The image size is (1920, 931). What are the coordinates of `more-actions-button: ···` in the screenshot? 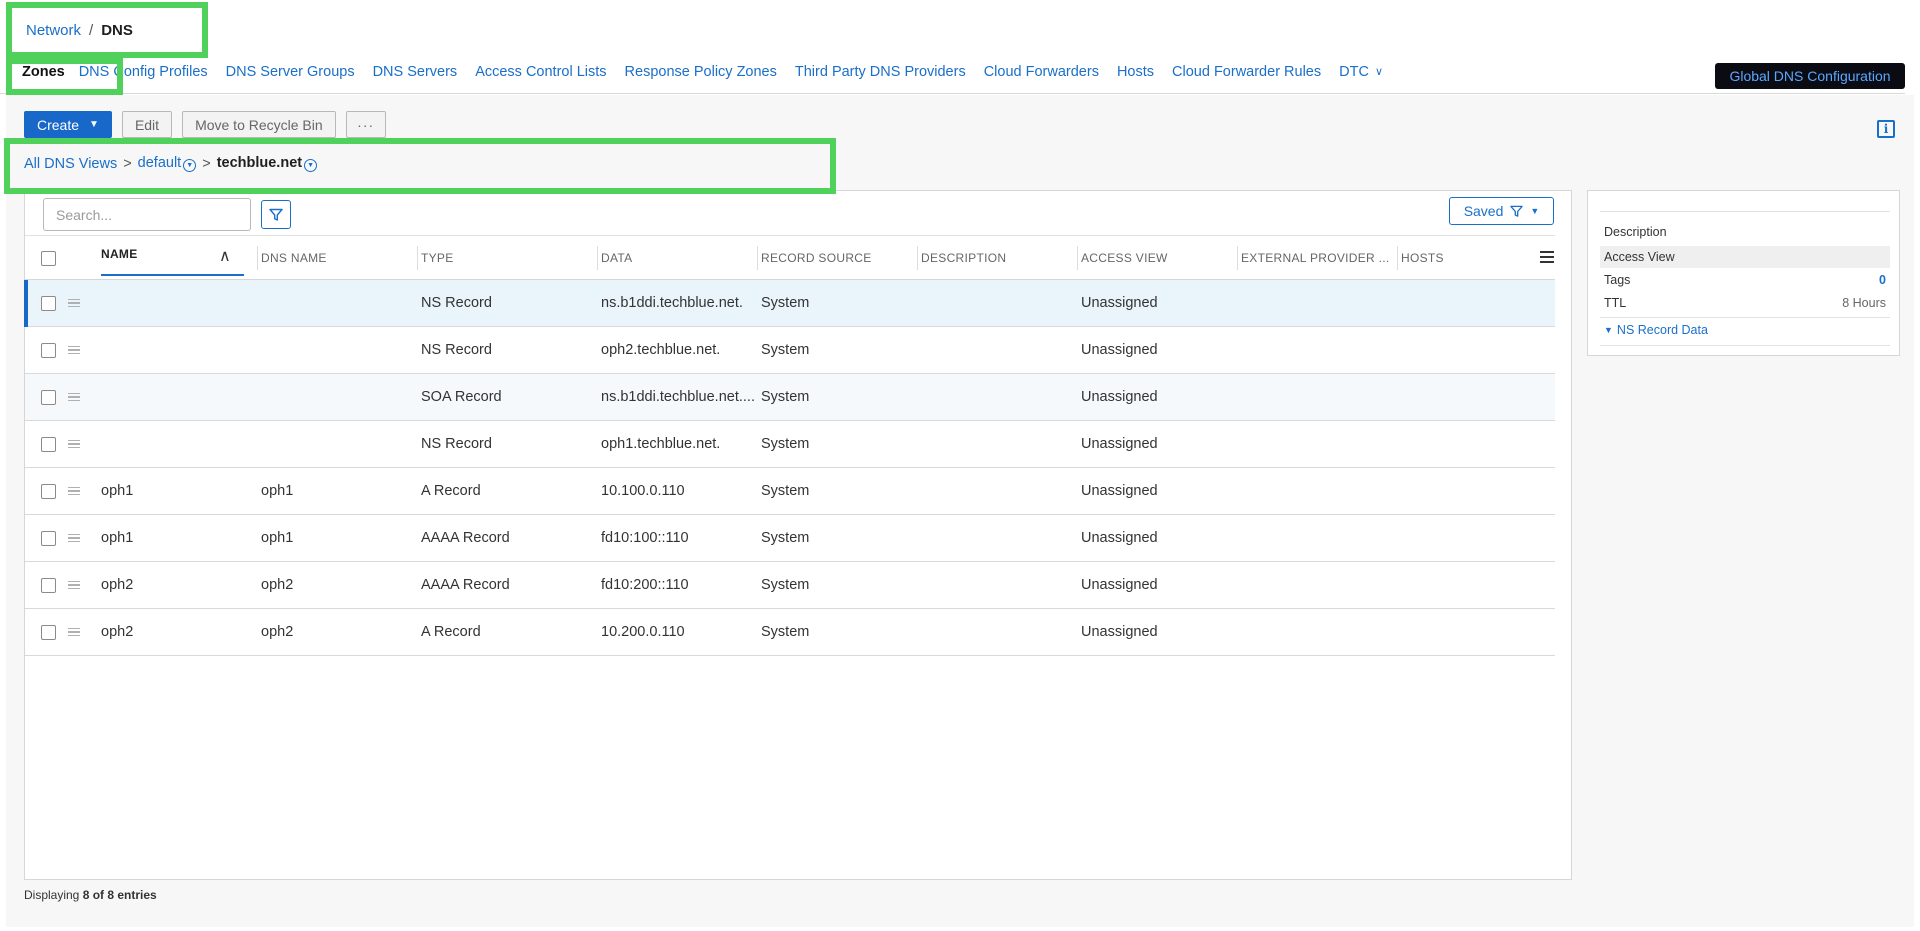 It's located at (365, 124).